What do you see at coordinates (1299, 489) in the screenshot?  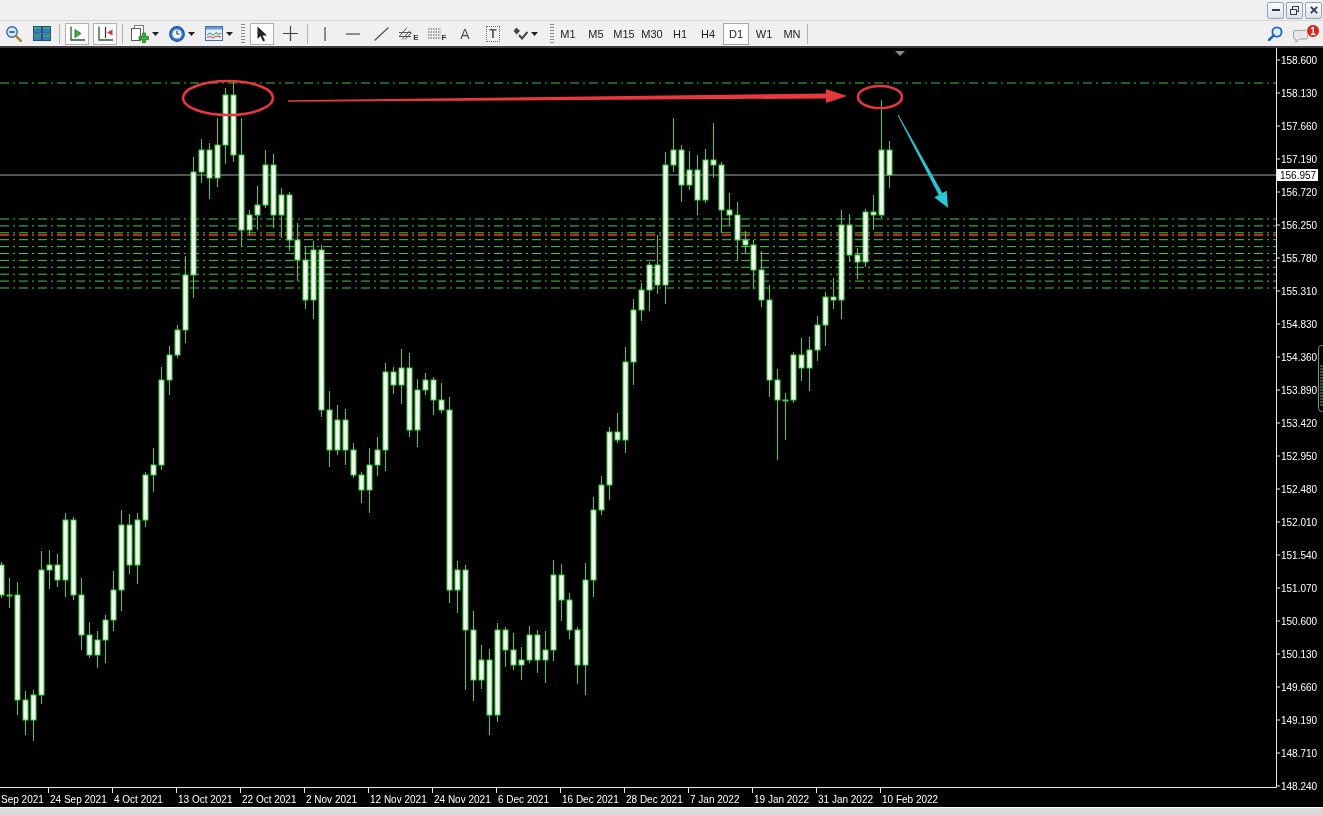 I see `price-label: 152.480` at bounding box center [1299, 489].